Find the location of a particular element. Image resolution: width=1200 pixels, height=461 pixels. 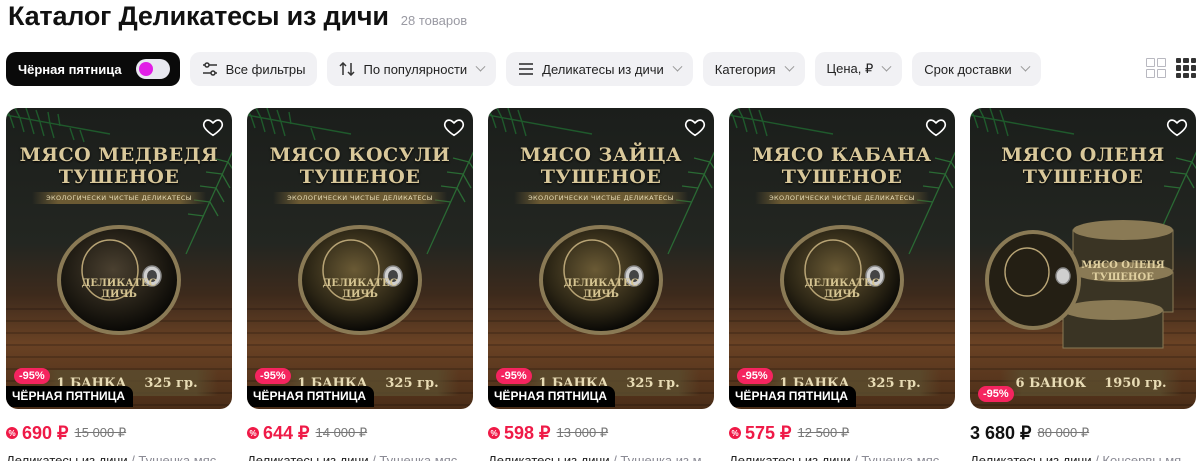

catalog-header: Каталог Деликатесы из дичи 28 товаров is located at coordinates (237, 18).